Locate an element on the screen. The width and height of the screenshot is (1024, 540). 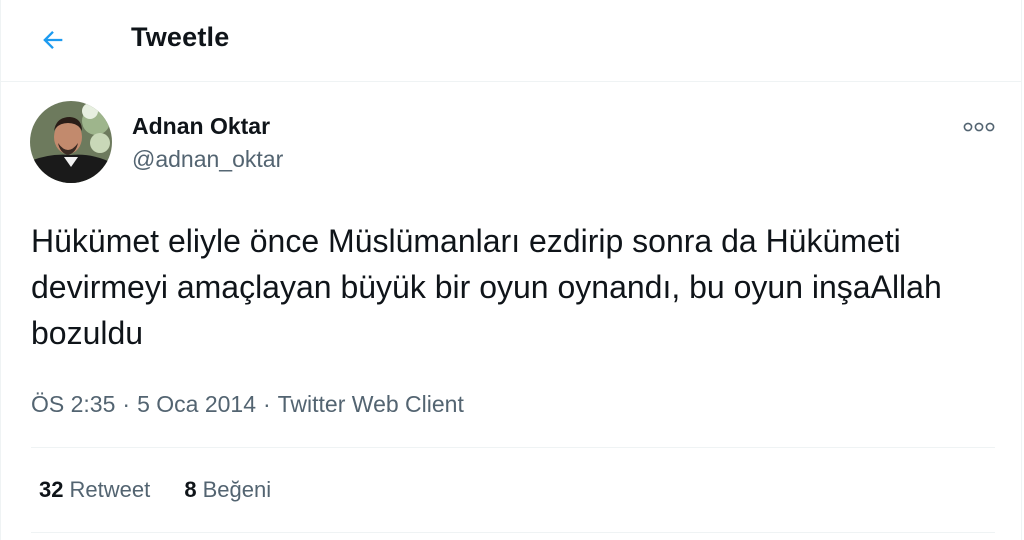
author-handle: @adnan_oktar is located at coordinates (207, 159).